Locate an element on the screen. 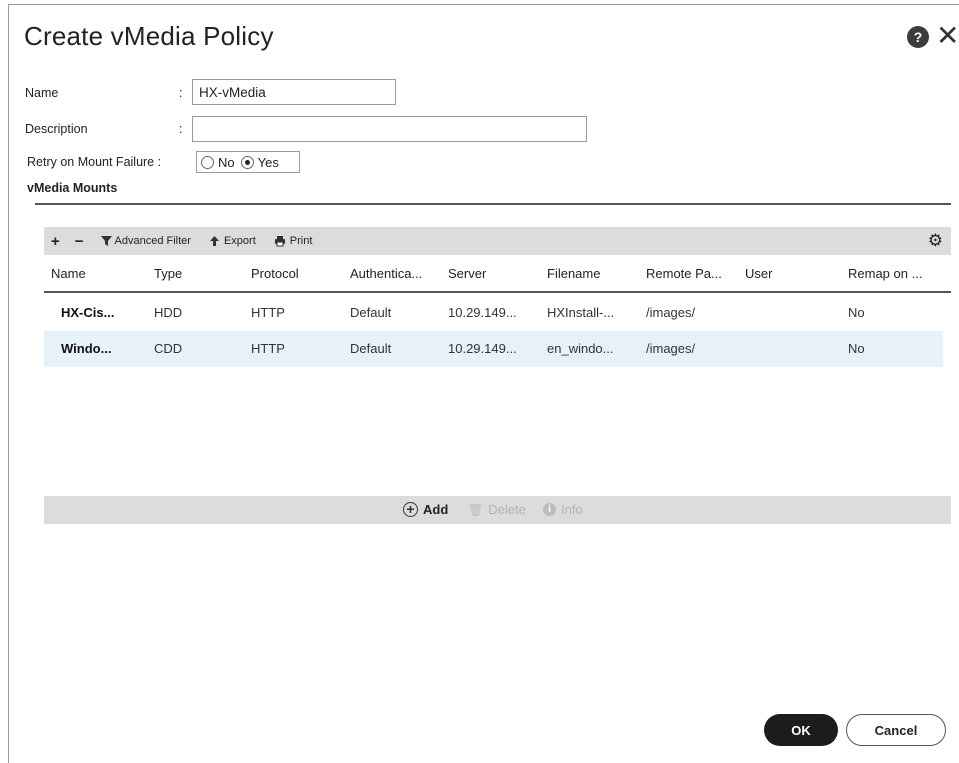  advanced-filter-button: Advanced Filter is located at coordinates (145, 241).